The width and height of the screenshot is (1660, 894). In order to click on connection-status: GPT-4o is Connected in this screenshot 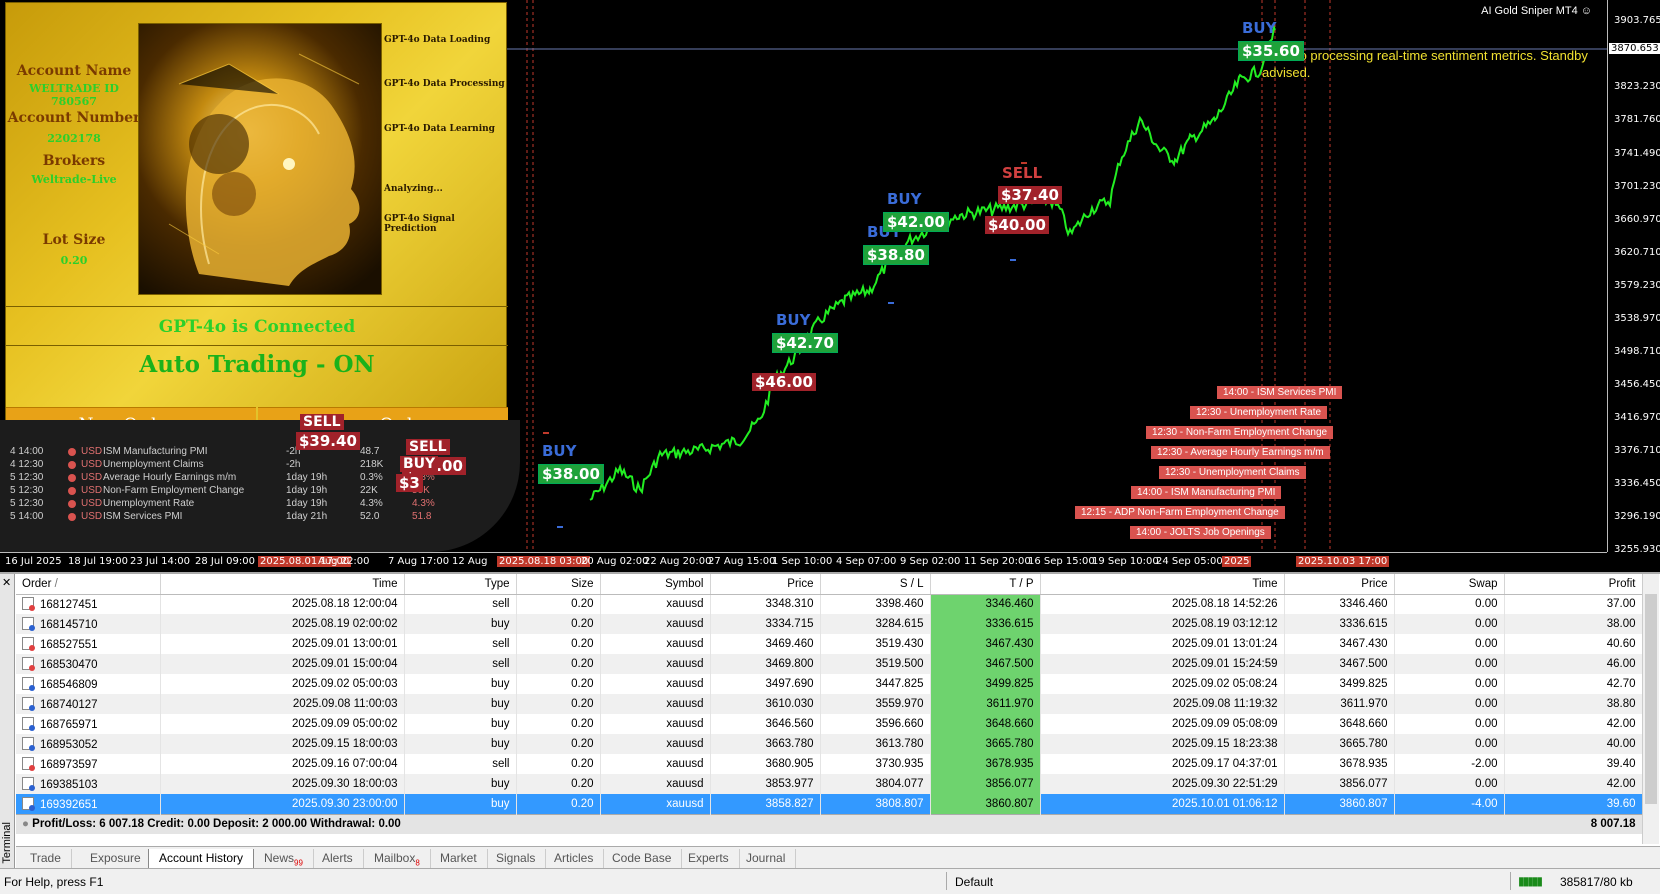, I will do `click(257, 326)`.